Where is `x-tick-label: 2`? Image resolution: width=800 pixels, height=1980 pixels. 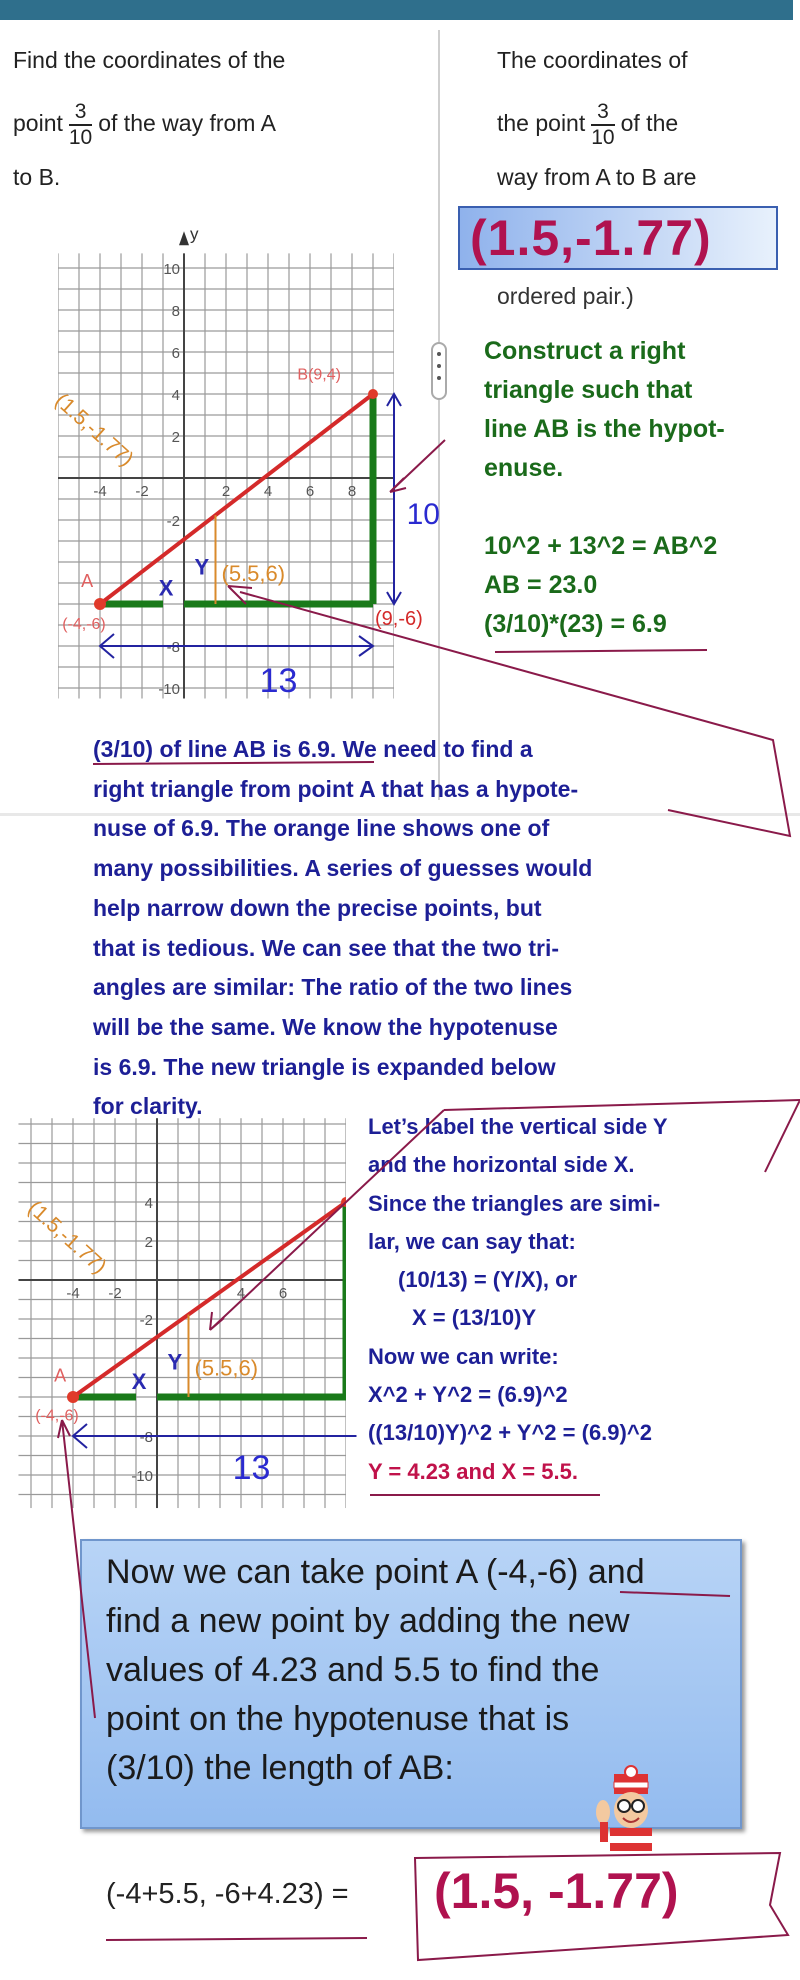
x-tick-label: 2 is located at coordinates (226, 491).